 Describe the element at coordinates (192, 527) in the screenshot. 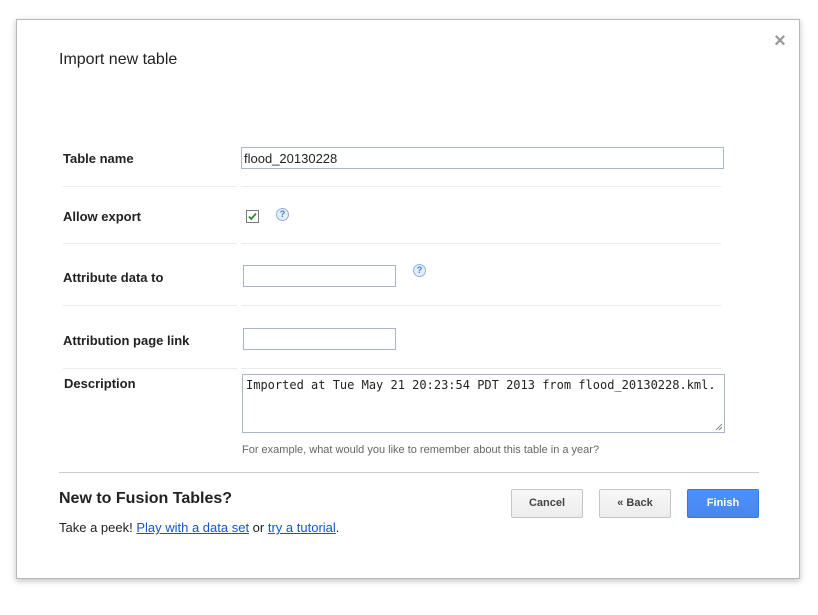

I see `play-with-data-set-link: Play with a data set` at that location.